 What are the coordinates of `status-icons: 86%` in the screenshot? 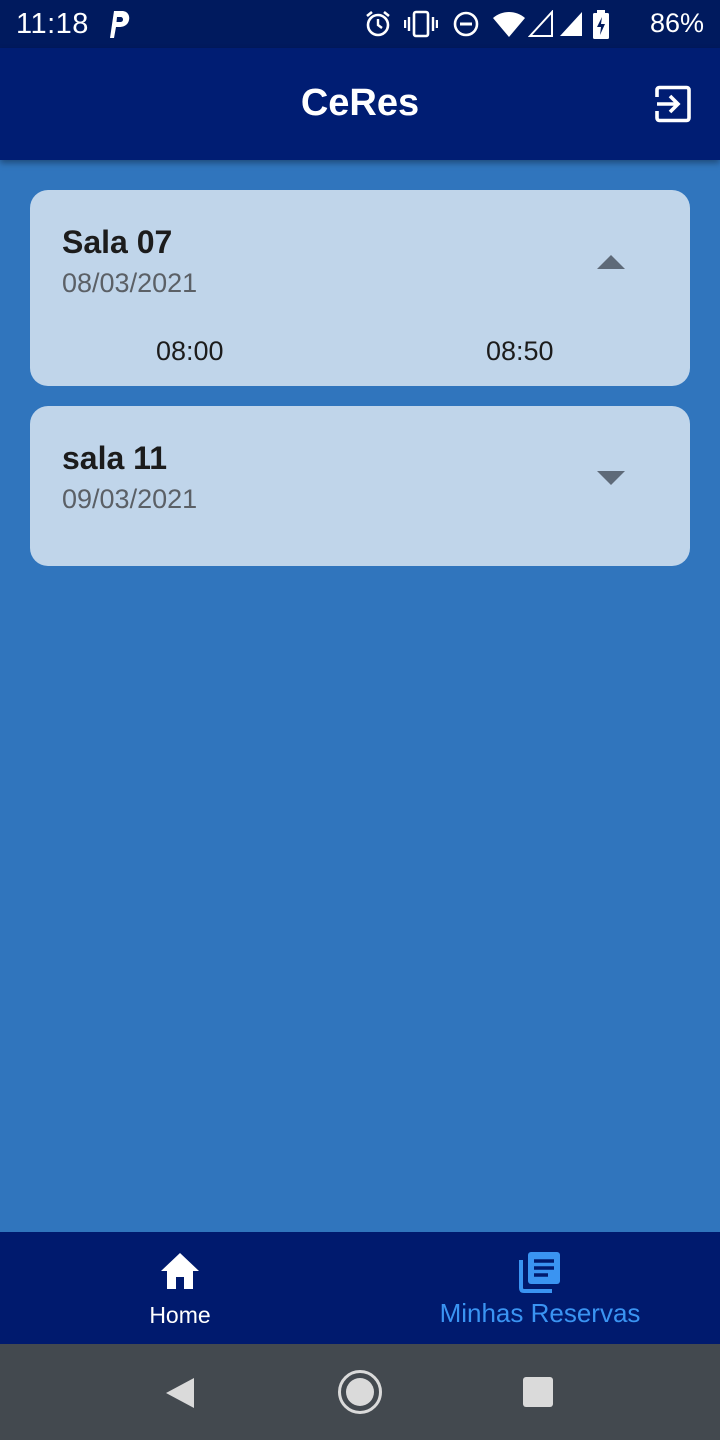 It's located at (534, 24).